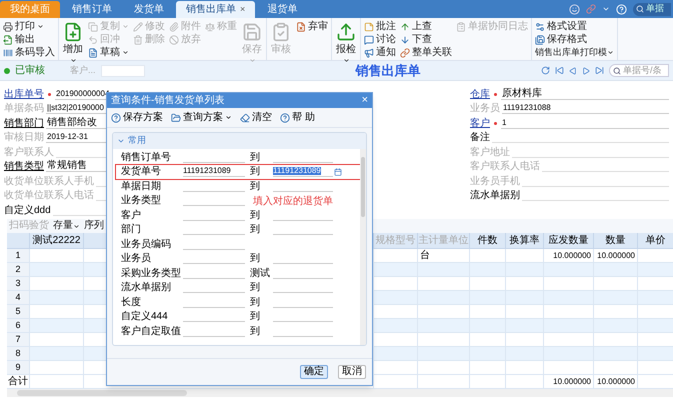  What do you see at coordinates (338, 172) in the screenshot?
I see `calendar-icon` at bounding box center [338, 172].